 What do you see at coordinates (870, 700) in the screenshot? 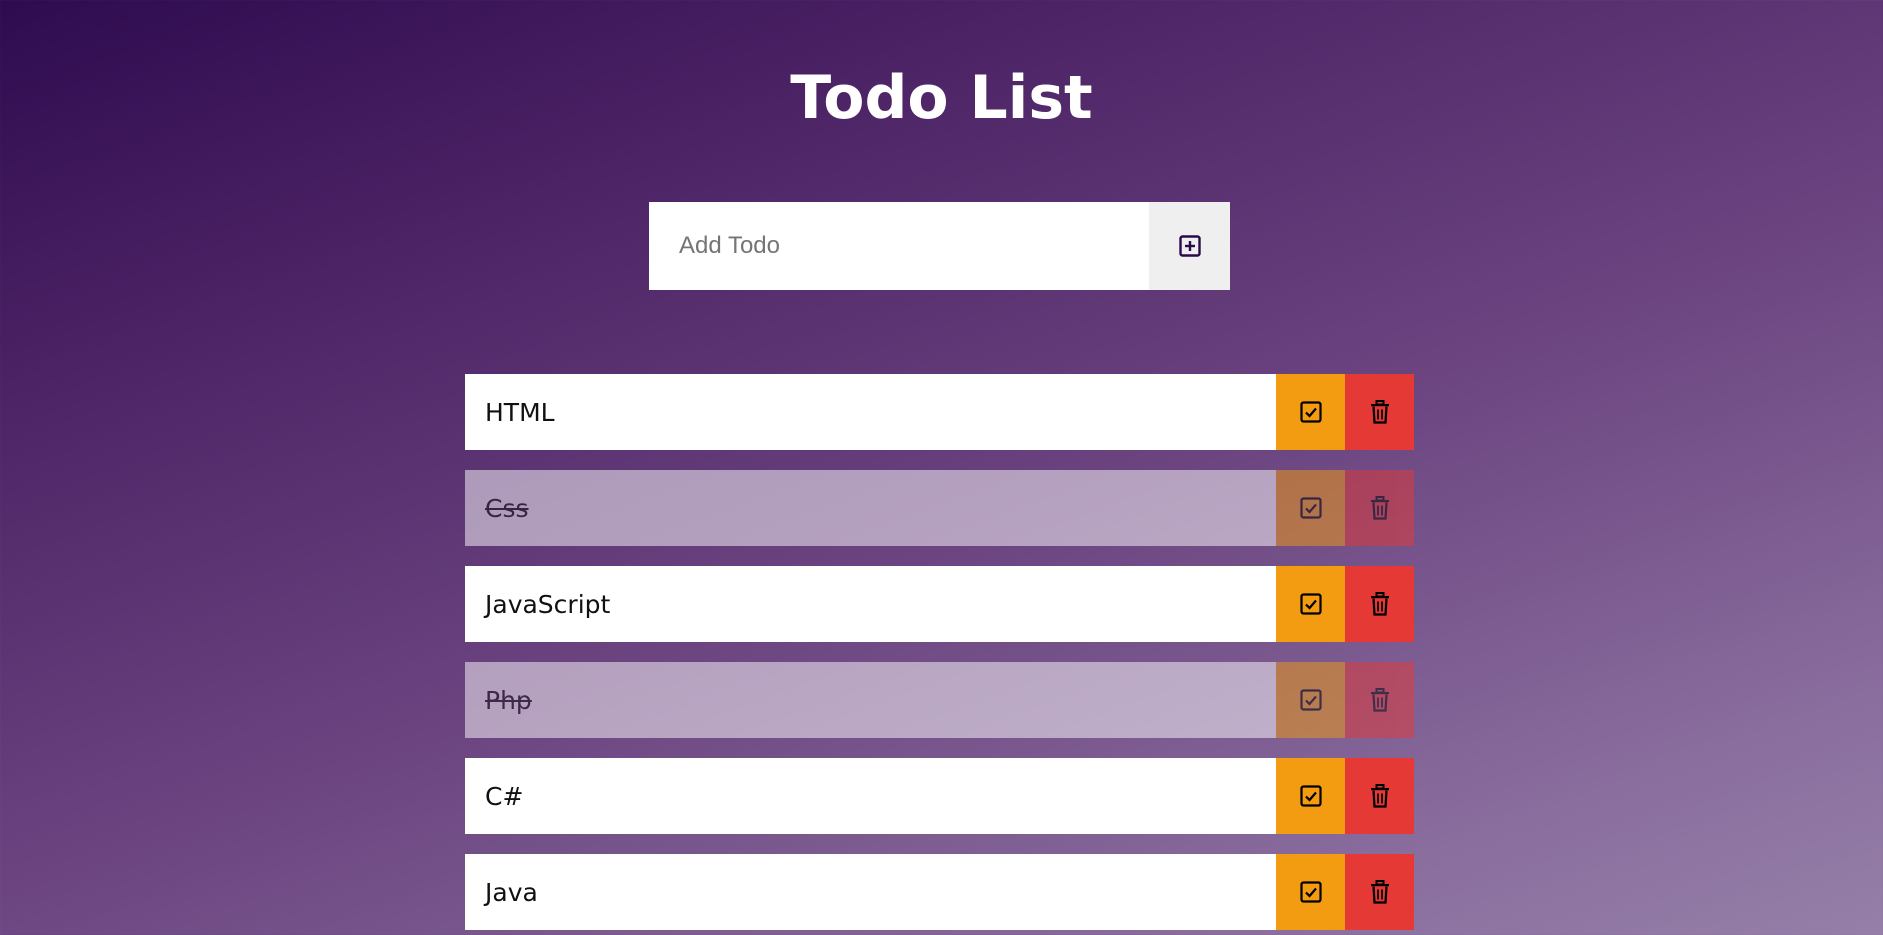
I see `todo-text: Php` at bounding box center [870, 700].